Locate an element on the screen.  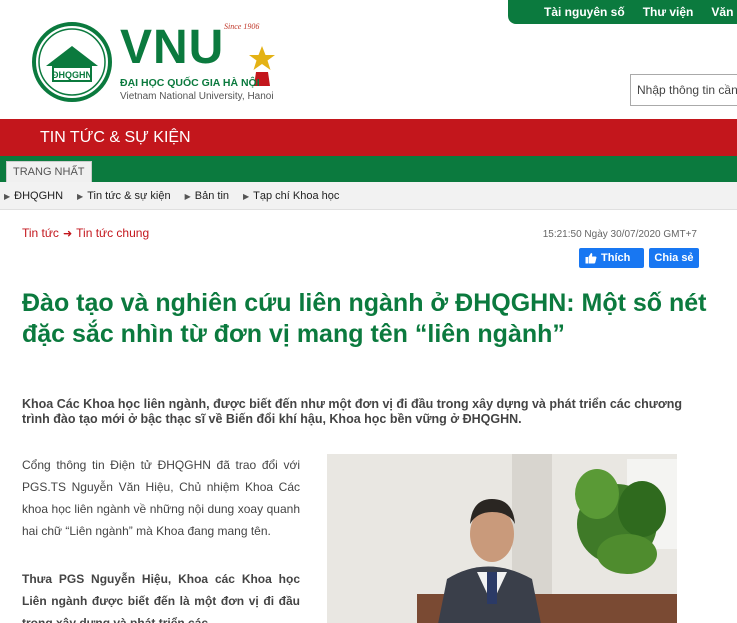
toplink-documents: Văn bả is located at coordinates (724, 12).